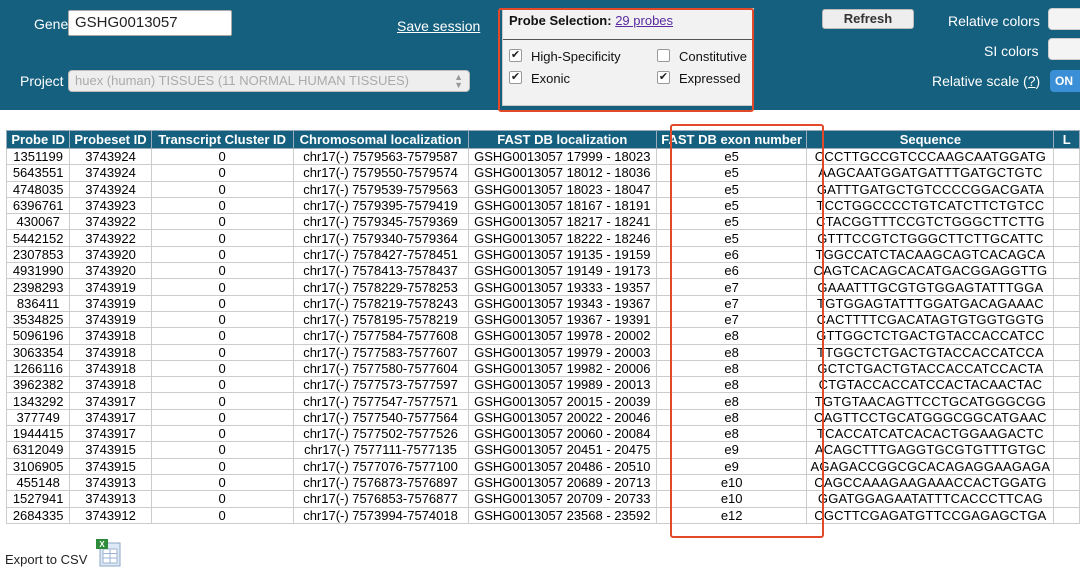  I want to click on chromosomal-loc-cell: chr17(-) 7577502-7577526, so click(380, 434).